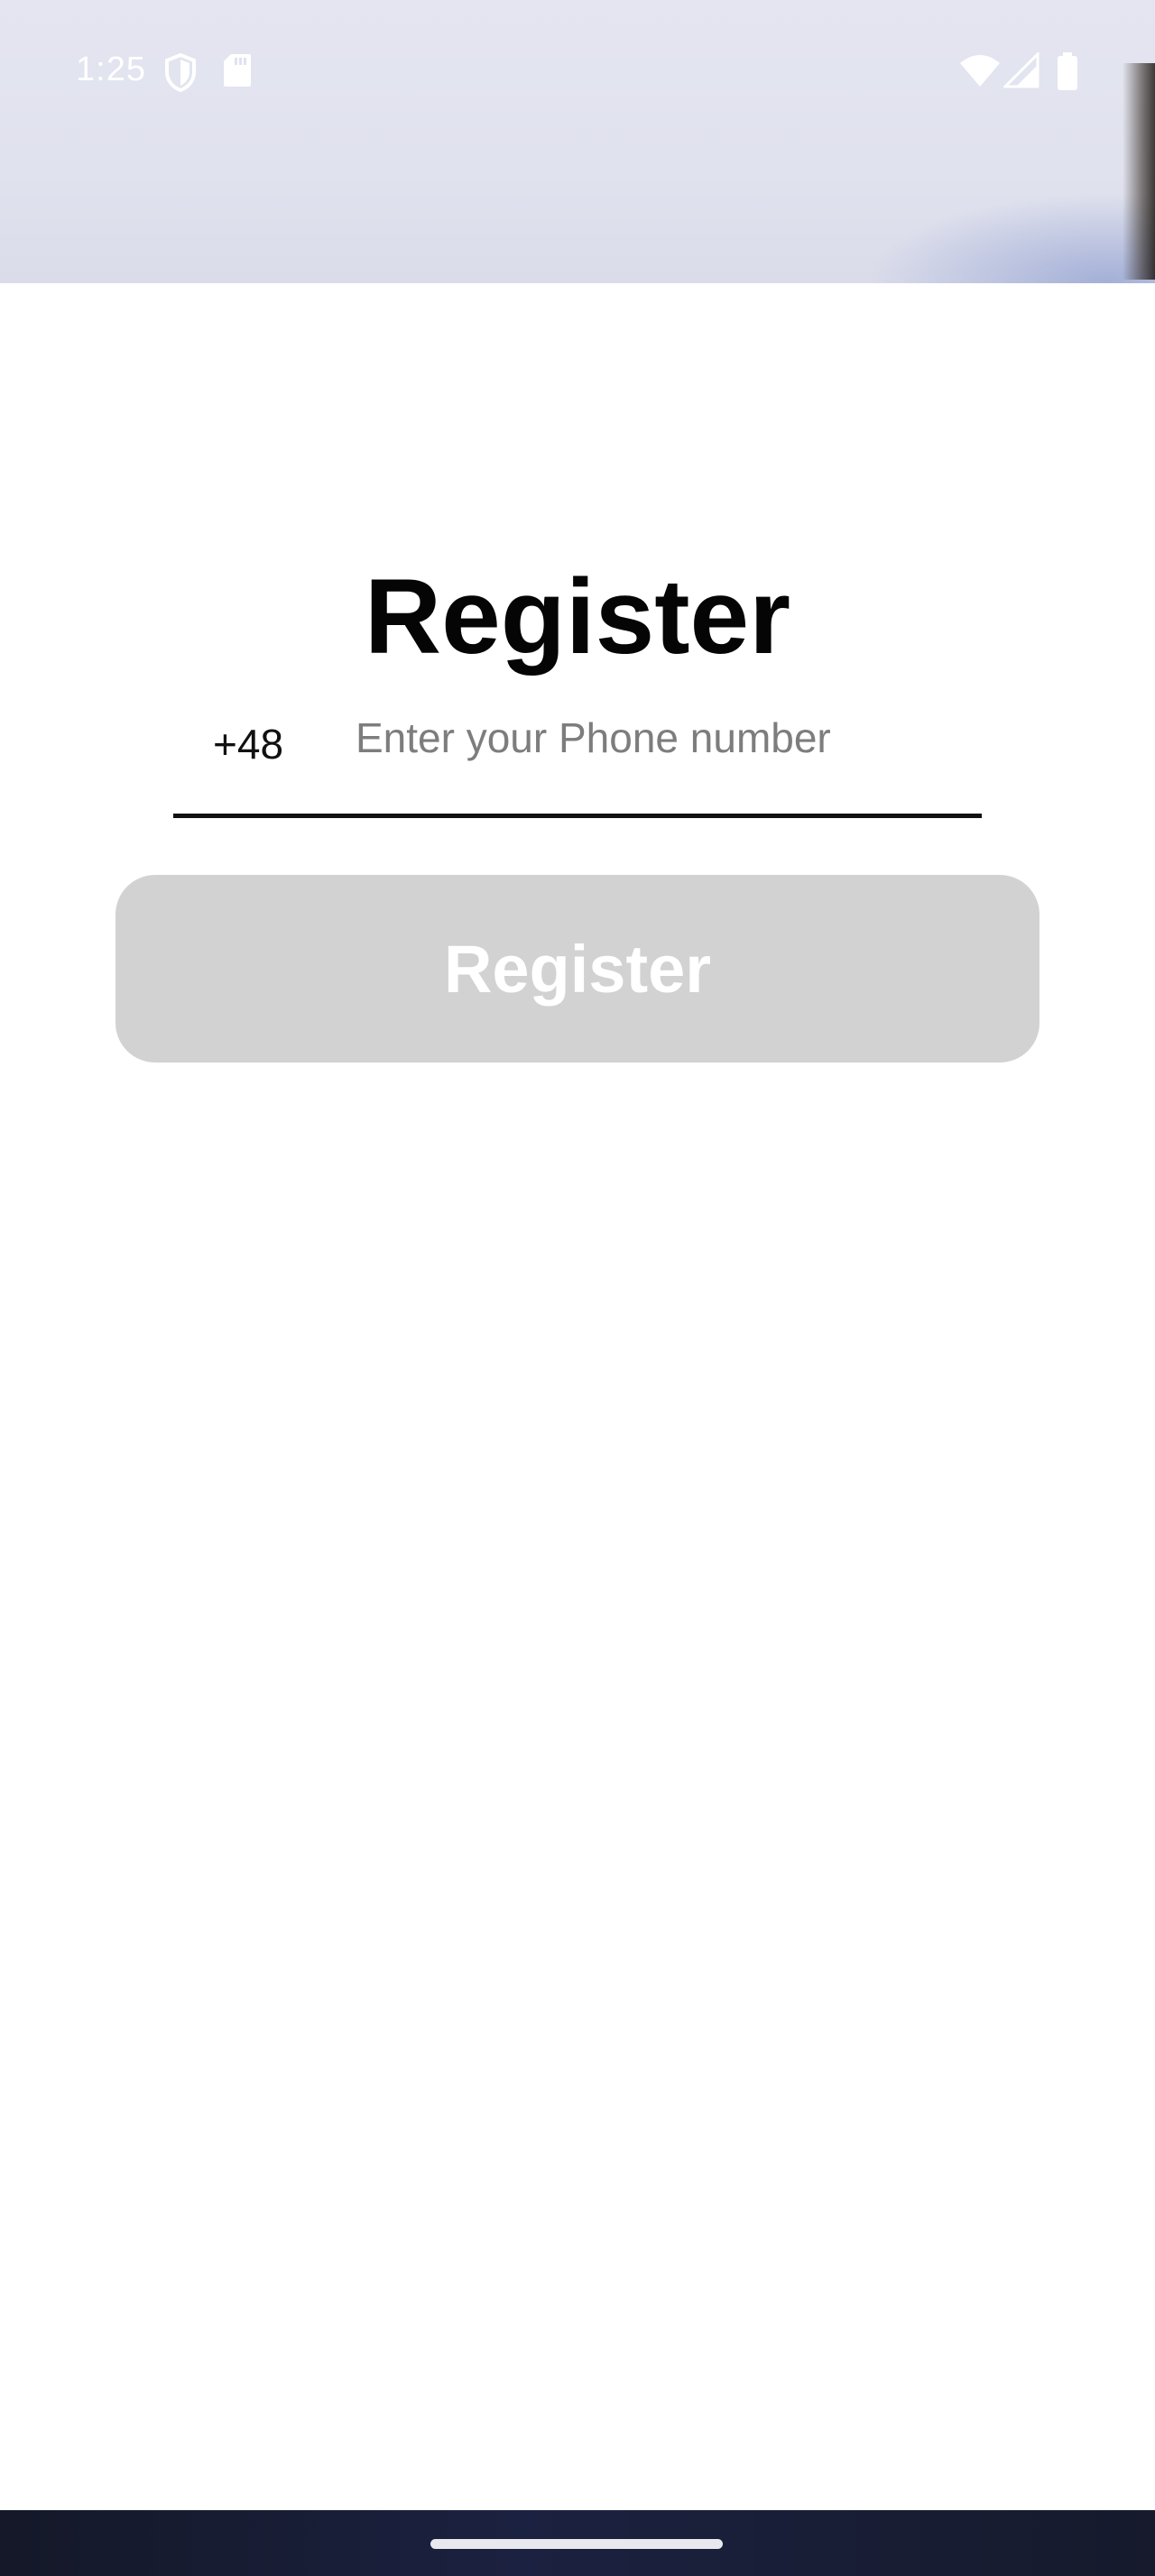 This screenshot has width=1155, height=2576. What do you see at coordinates (577, 816) in the screenshot?
I see `input-underline` at bounding box center [577, 816].